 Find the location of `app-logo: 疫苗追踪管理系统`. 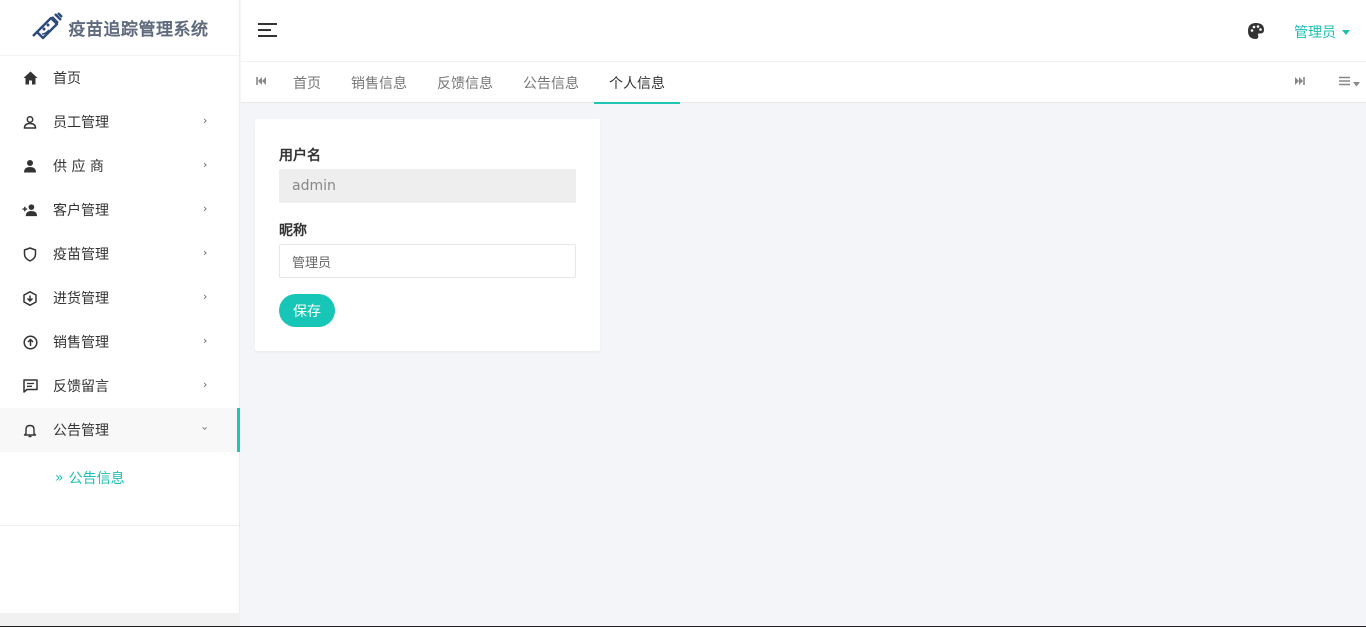

app-logo: 疫苗追踪管理系统 is located at coordinates (119, 28).